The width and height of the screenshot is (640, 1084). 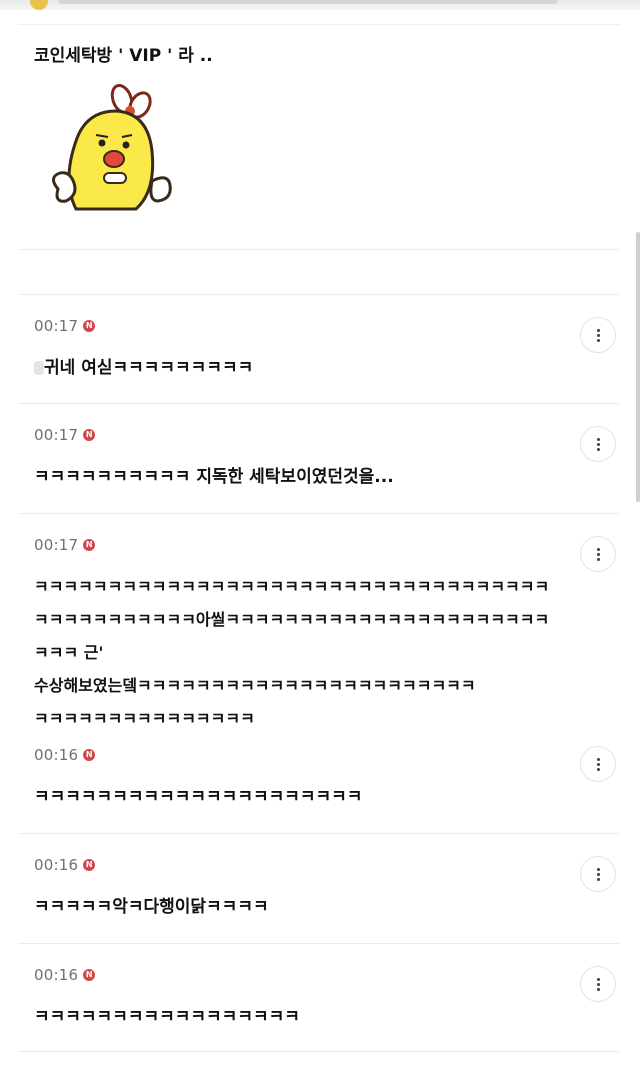 I want to click on truncated-text, so click(x=308, y=2).